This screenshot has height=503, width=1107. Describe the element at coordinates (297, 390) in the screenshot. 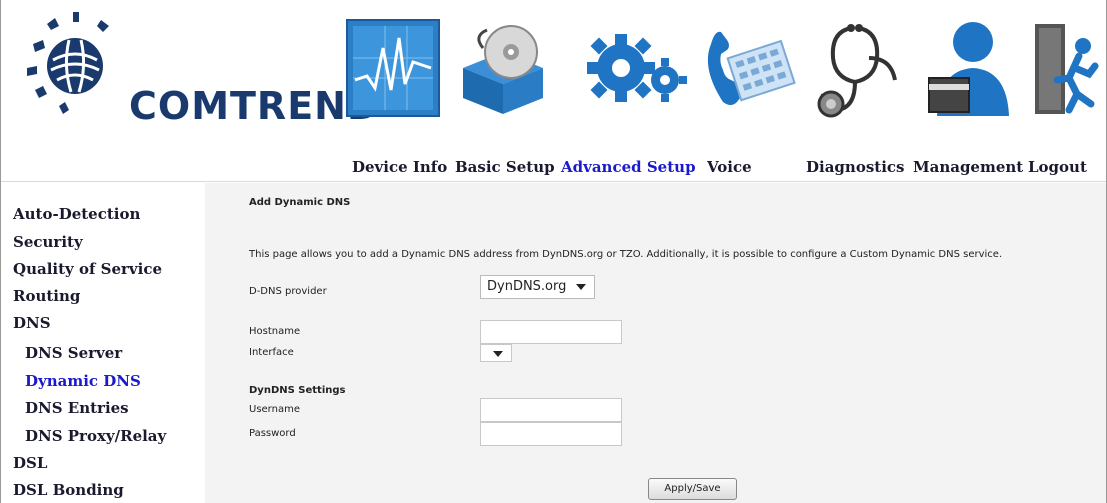

I see `settings-heading: DynDNS Settings` at that location.